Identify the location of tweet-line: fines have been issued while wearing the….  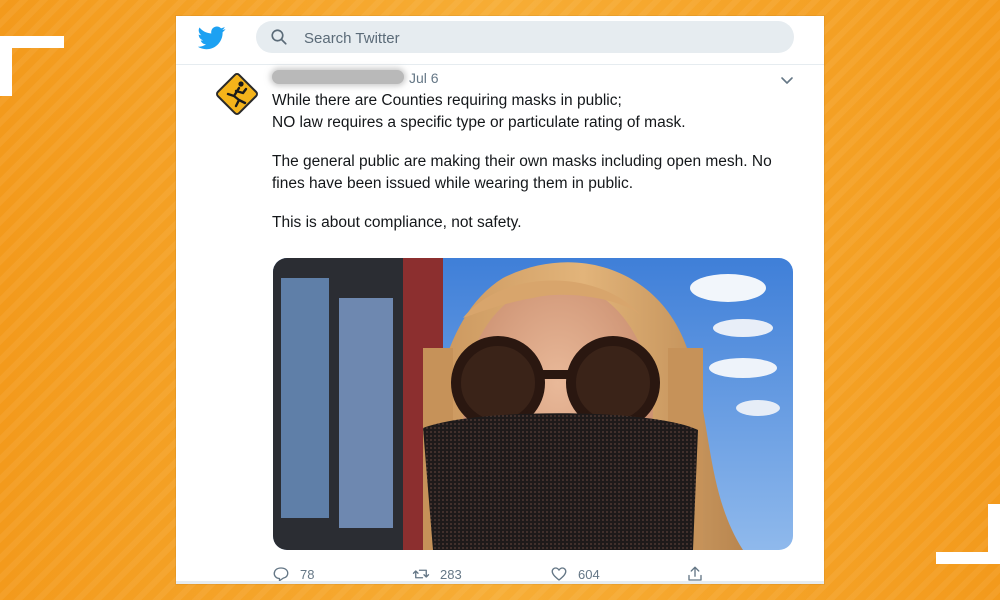
(453, 183).